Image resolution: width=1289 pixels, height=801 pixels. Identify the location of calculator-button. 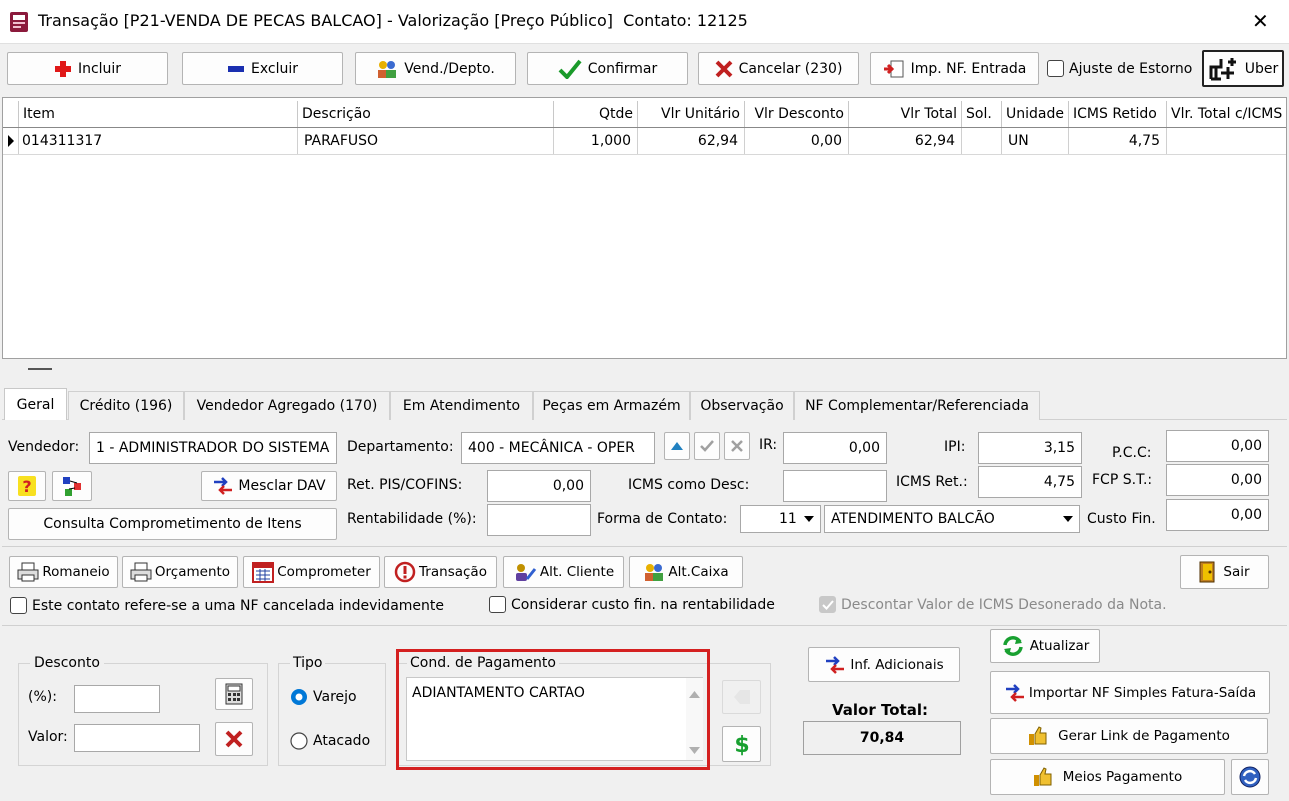
(234, 694).